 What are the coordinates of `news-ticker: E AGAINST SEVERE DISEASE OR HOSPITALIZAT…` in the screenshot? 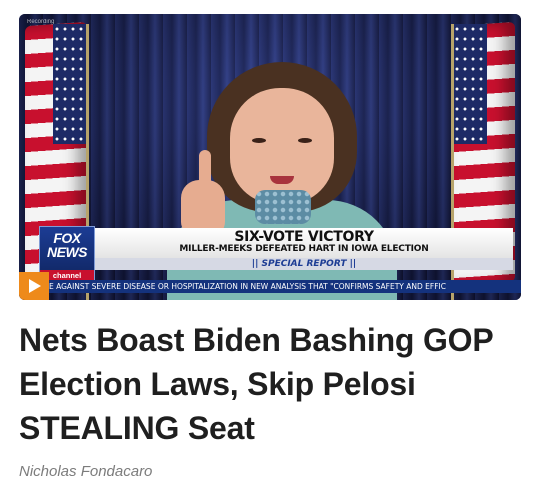 It's located at (270, 286).